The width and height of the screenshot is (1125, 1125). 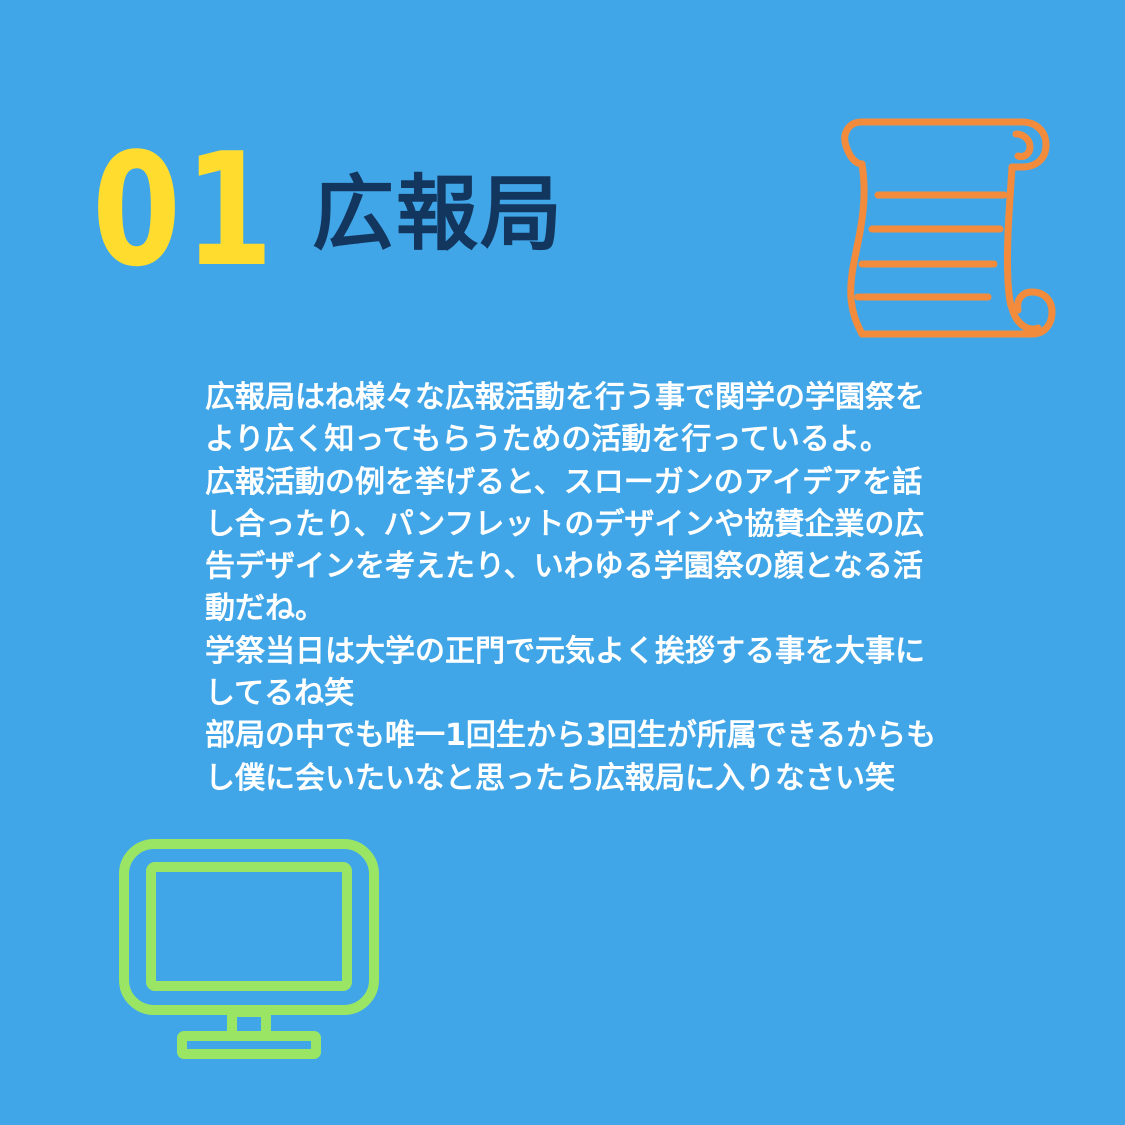 What do you see at coordinates (265, 609) in the screenshot?
I see `description-line: 動だね。` at bounding box center [265, 609].